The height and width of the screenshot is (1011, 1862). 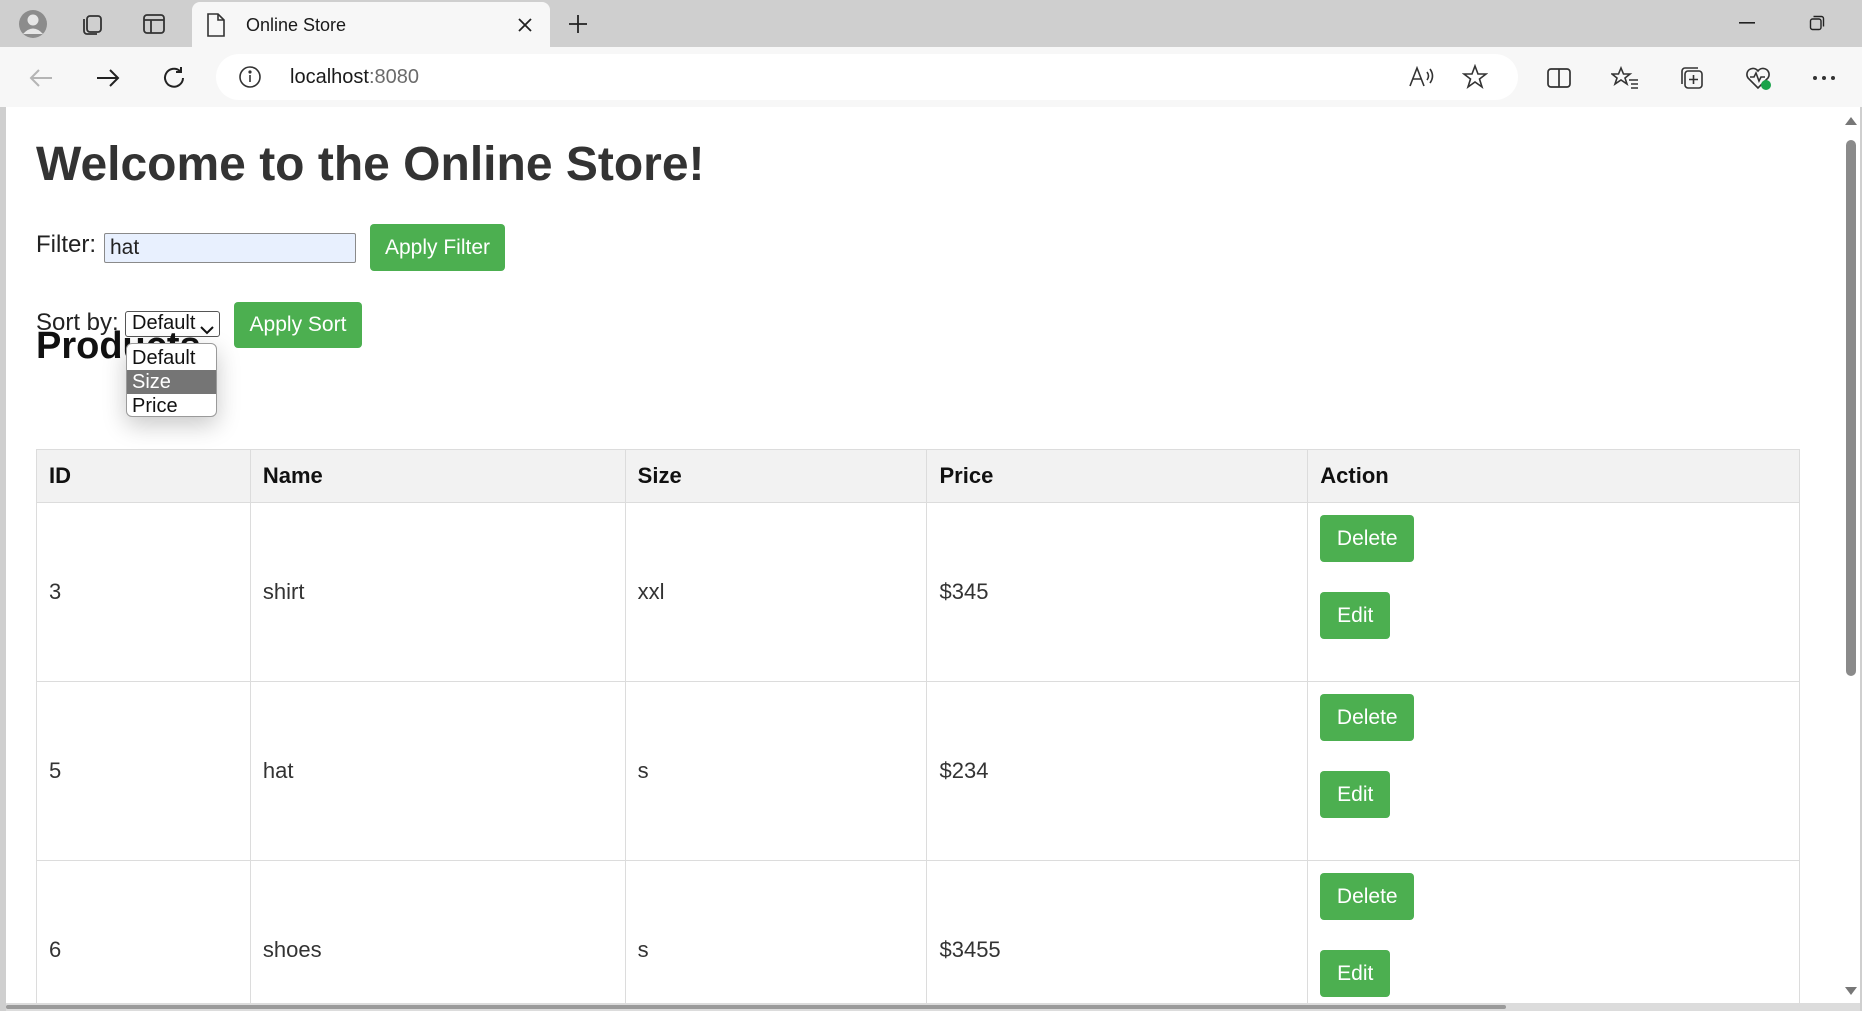 What do you see at coordinates (867, 77) in the screenshot?
I see `address-bar: localhost:8080` at bounding box center [867, 77].